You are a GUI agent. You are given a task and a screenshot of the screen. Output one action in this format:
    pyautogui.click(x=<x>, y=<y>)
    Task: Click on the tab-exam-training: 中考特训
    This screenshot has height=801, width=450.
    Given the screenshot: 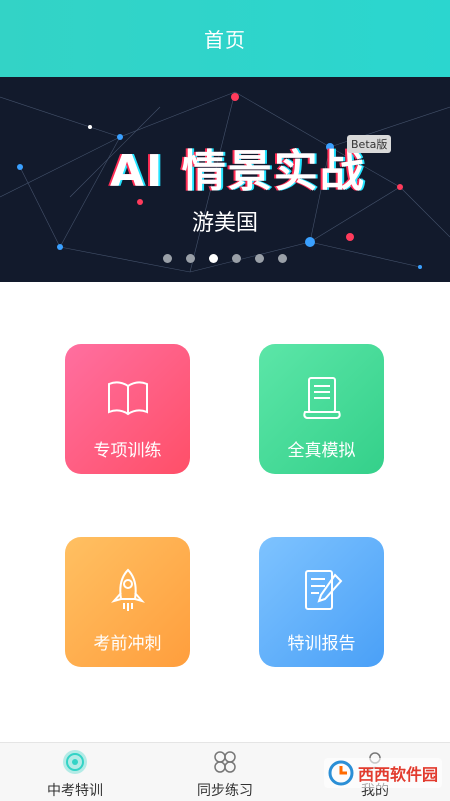 What is the action you would take?
    pyautogui.click(x=75, y=772)
    